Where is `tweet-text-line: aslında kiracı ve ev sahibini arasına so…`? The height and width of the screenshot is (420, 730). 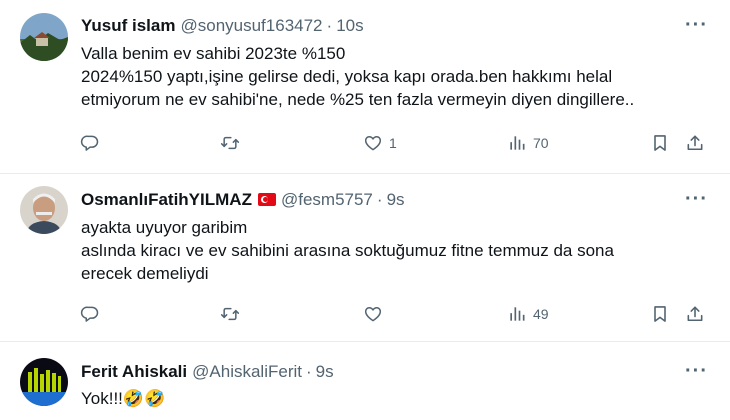 tweet-text-line: aslında kiracı ve ev sahibini arasına so… is located at coordinates (347, 250).